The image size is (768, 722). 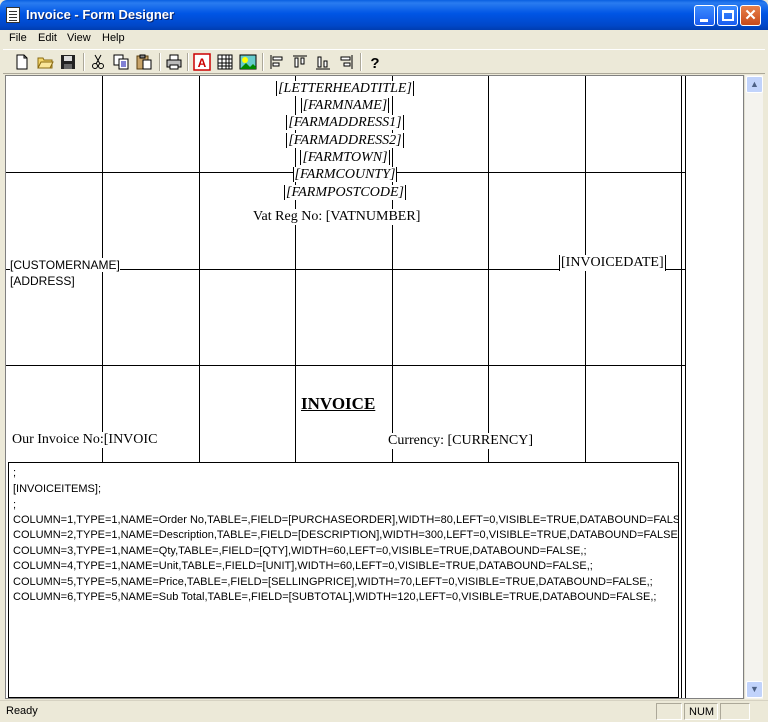 What do you see at coordinates (79, 38) in the screenshot?
I see `menu-view: View` at bounding box center [79, 38].